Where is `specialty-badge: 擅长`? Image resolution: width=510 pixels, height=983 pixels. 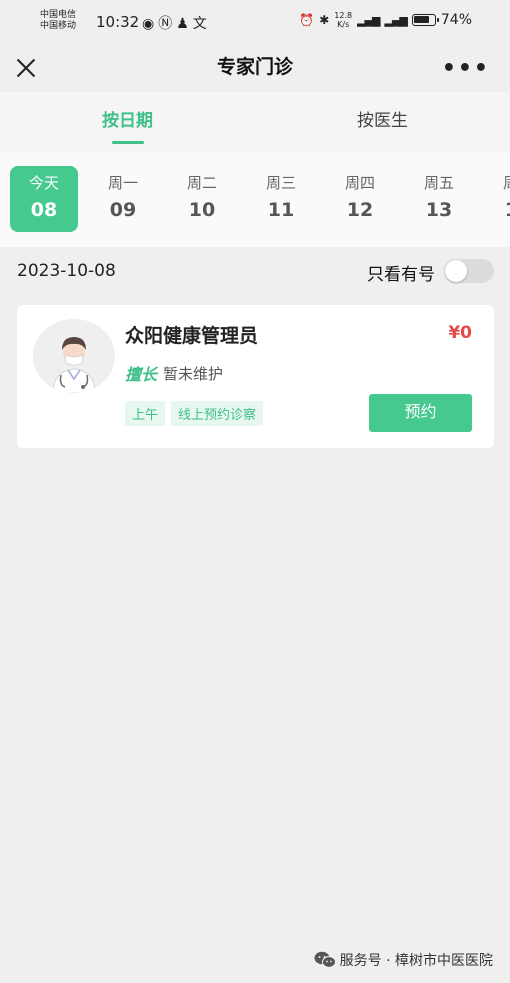 specialty-badge: 擅长 is located at coordinates (141, 374).